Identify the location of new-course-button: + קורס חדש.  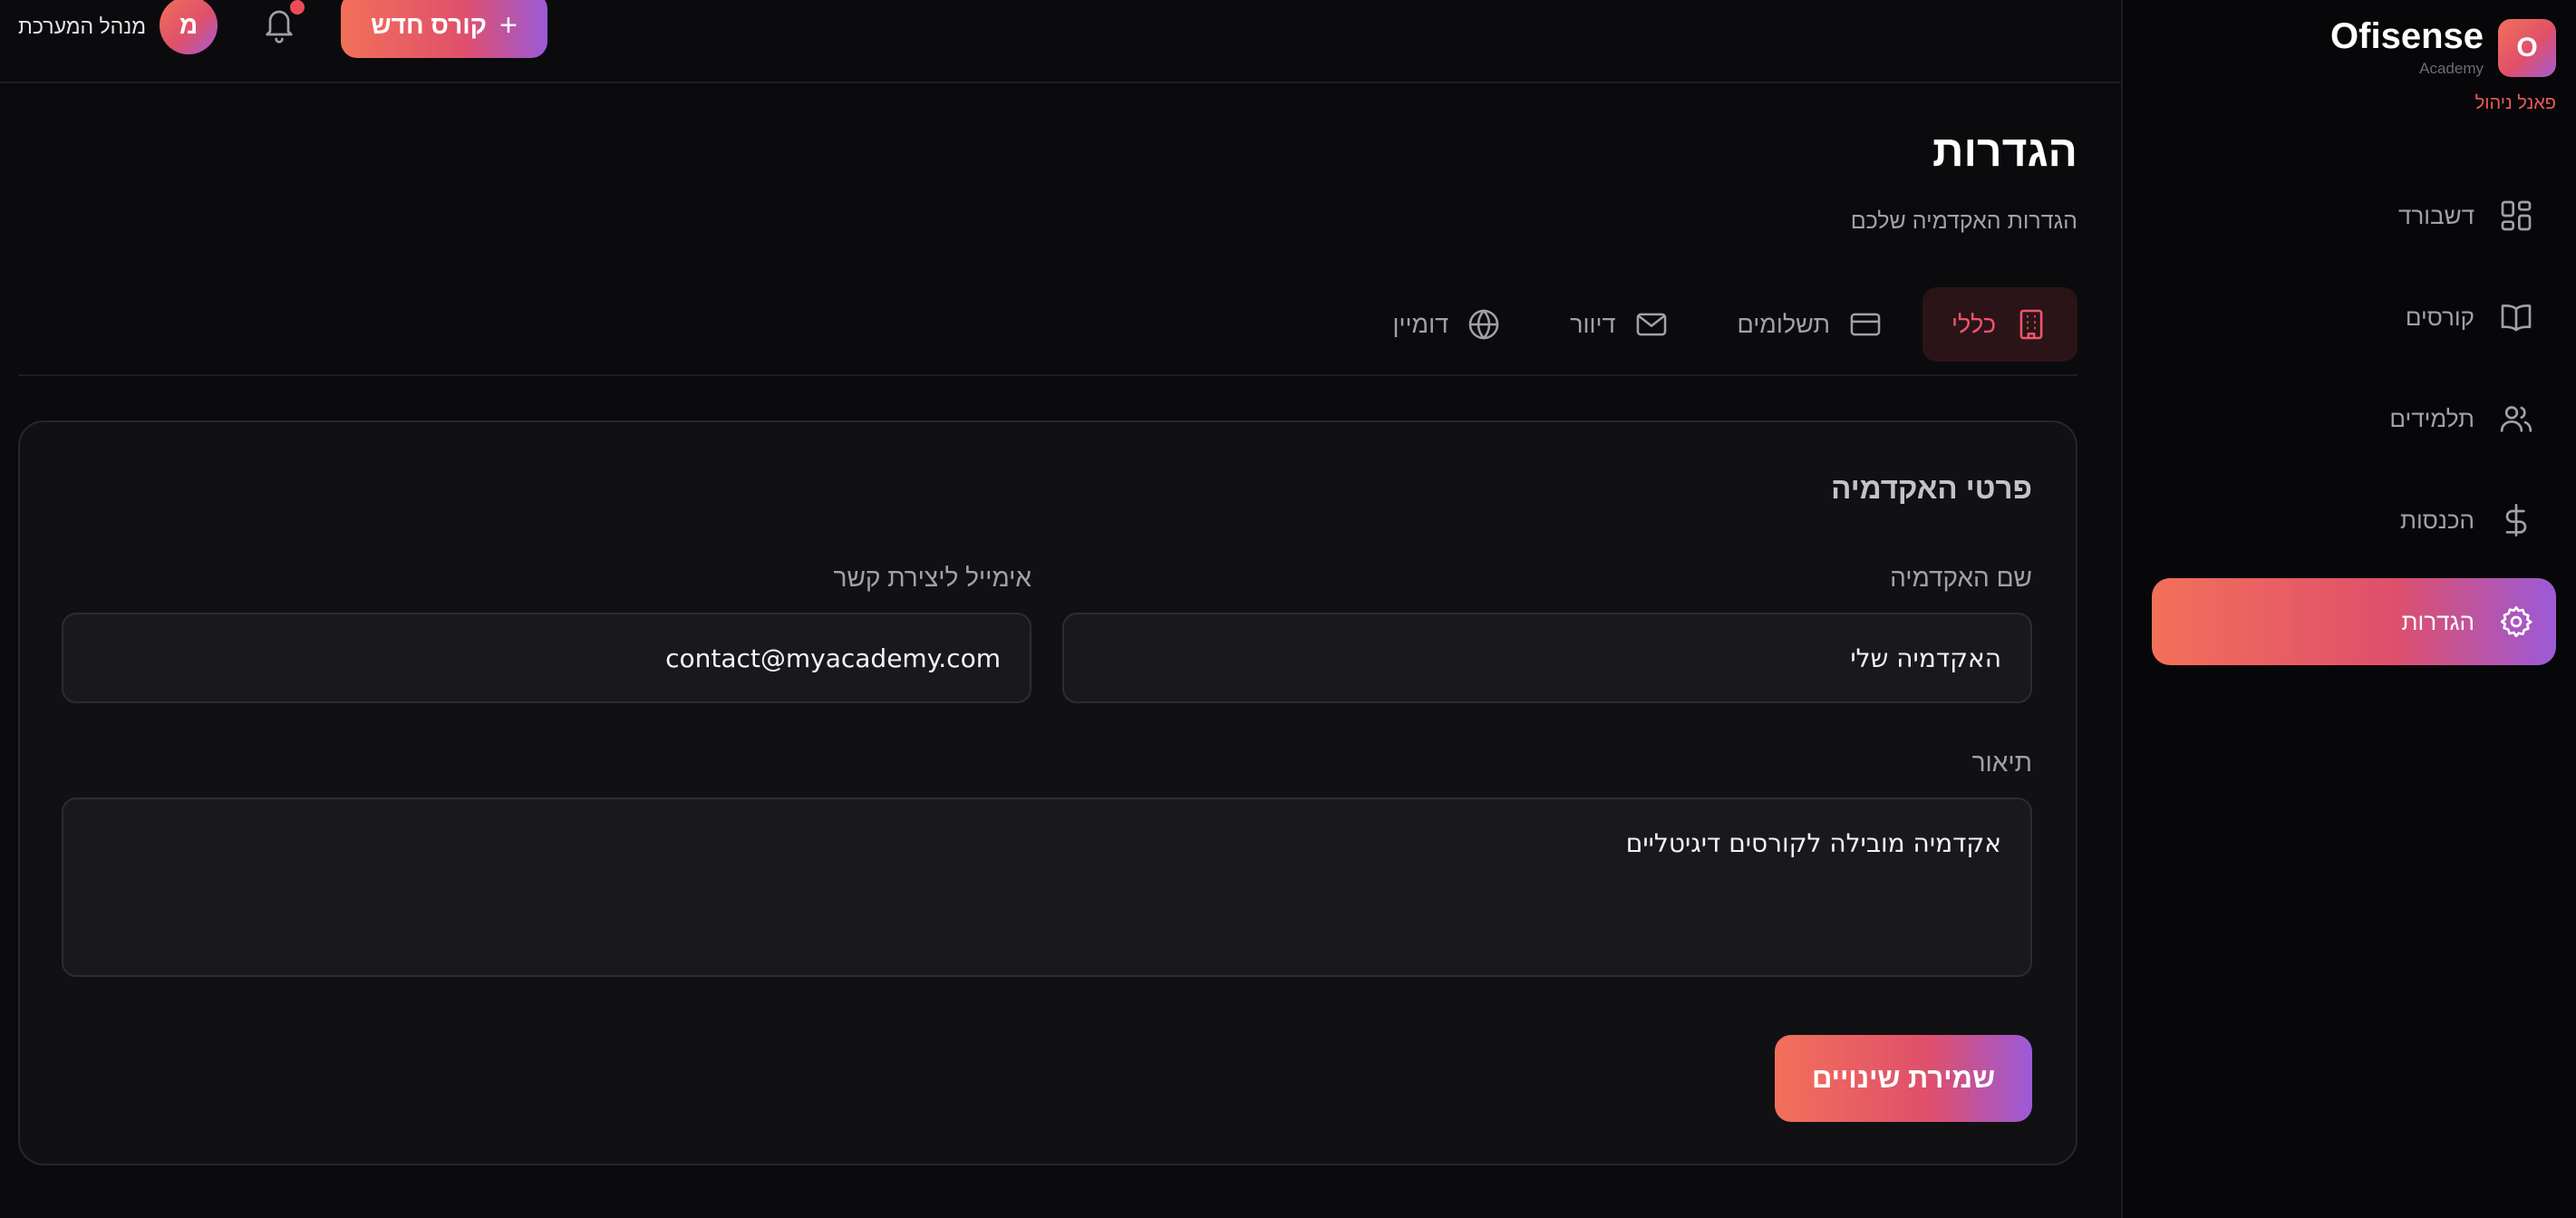
(444, 29).